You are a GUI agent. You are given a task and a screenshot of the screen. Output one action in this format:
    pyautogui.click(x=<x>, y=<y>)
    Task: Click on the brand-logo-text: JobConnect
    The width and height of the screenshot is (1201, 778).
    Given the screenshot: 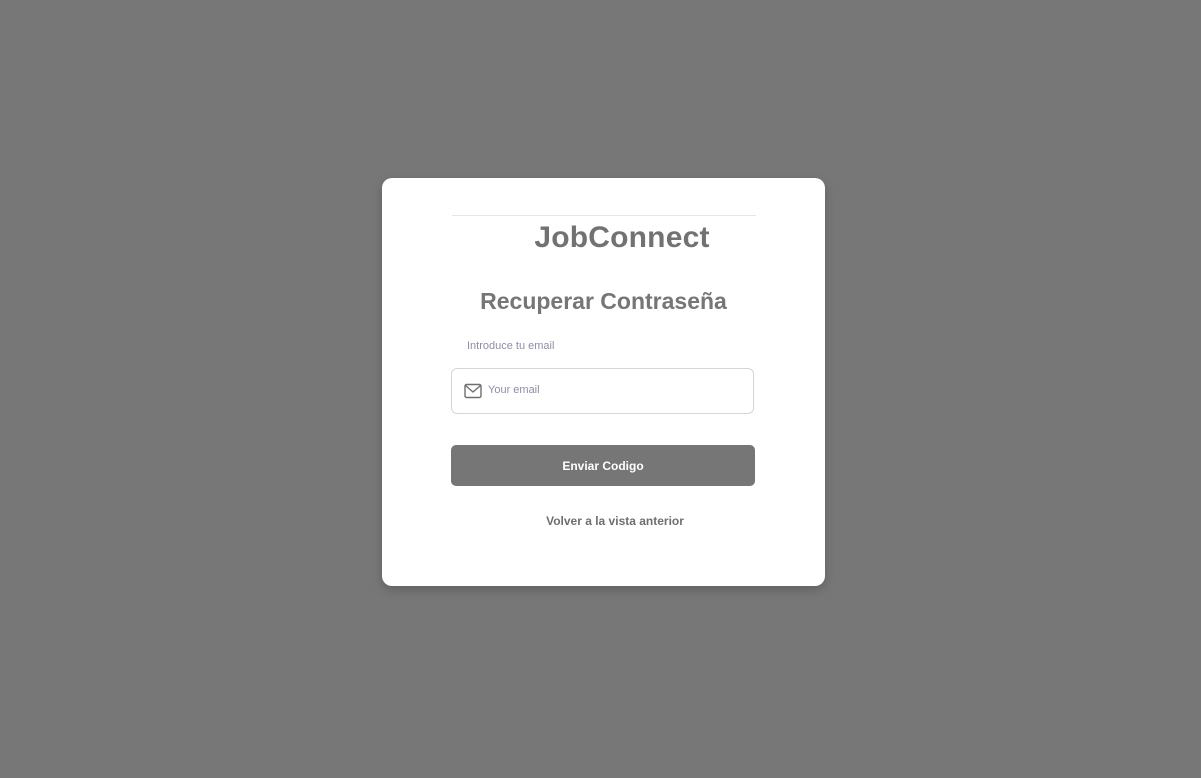 What is the action you would take?
    pyautogui.click(x=622, y=237)
    